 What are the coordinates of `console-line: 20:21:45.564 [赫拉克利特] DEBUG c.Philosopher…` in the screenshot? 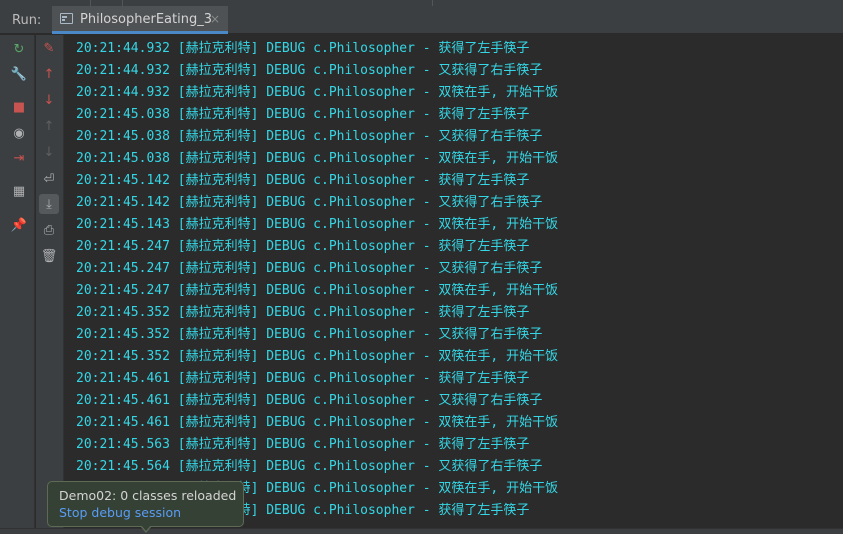 It's located at (309, 466).